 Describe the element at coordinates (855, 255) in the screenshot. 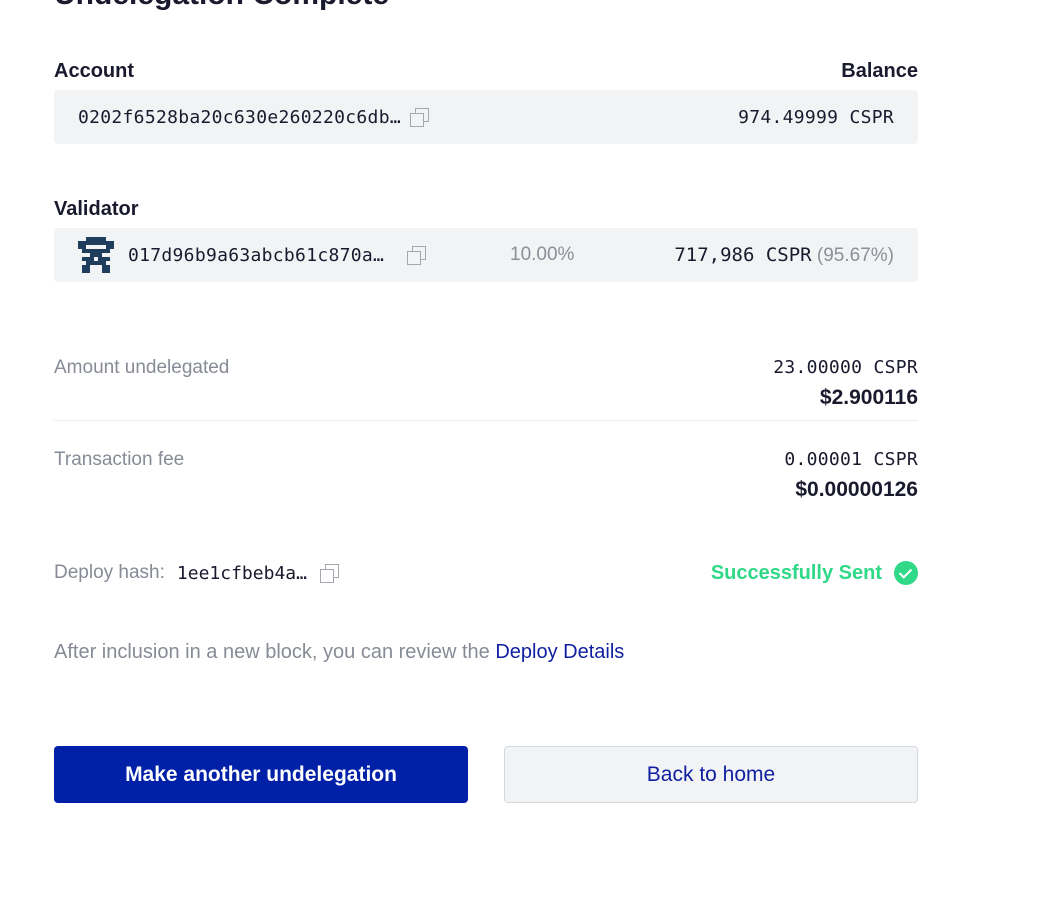

I see `validator-stake-pct: (95.67%)` at that location.